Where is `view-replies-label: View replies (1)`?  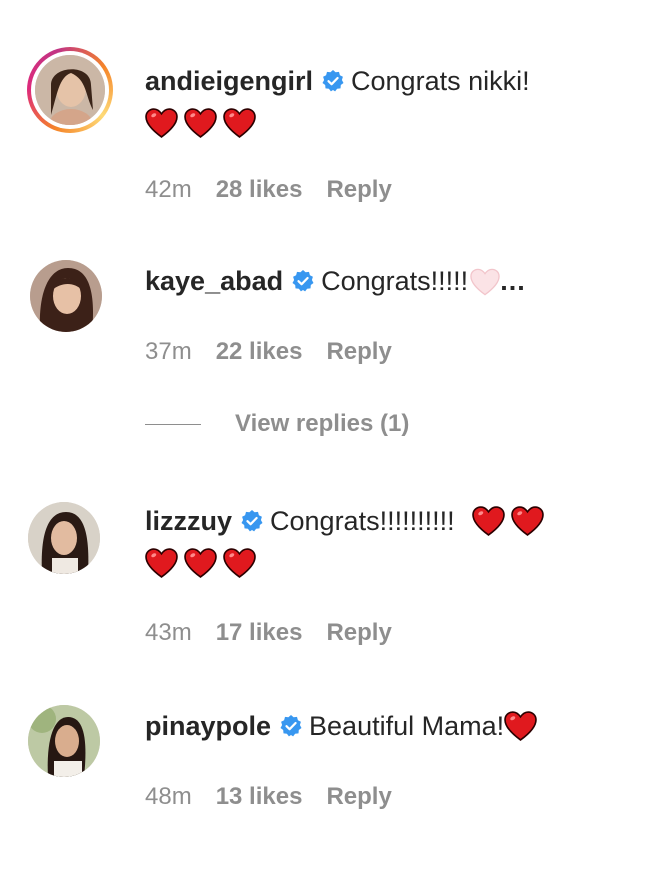 view-replies-label: View replies (1) is located at coordinates (322, 423).